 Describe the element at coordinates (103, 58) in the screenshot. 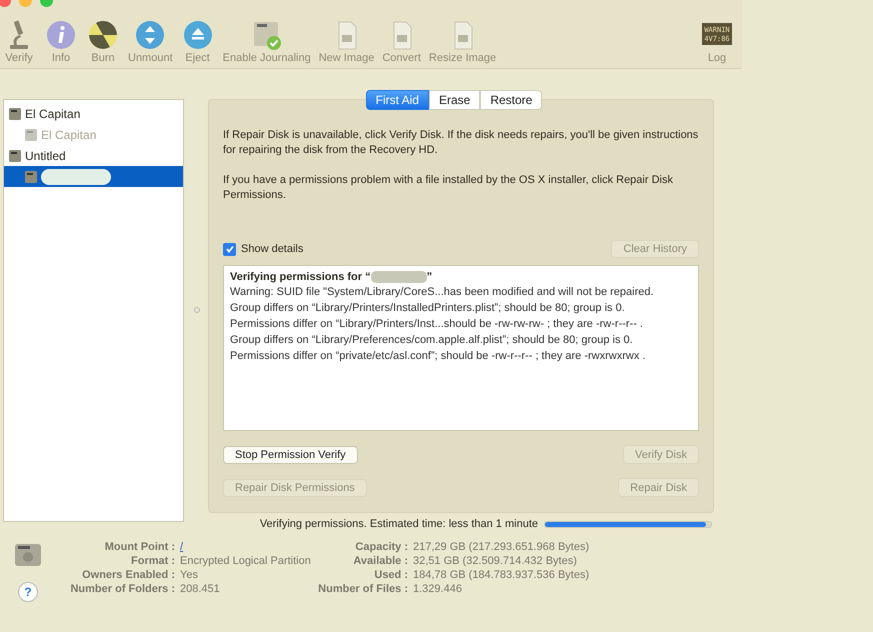

I see `toolbar-button: Burn` at that location.